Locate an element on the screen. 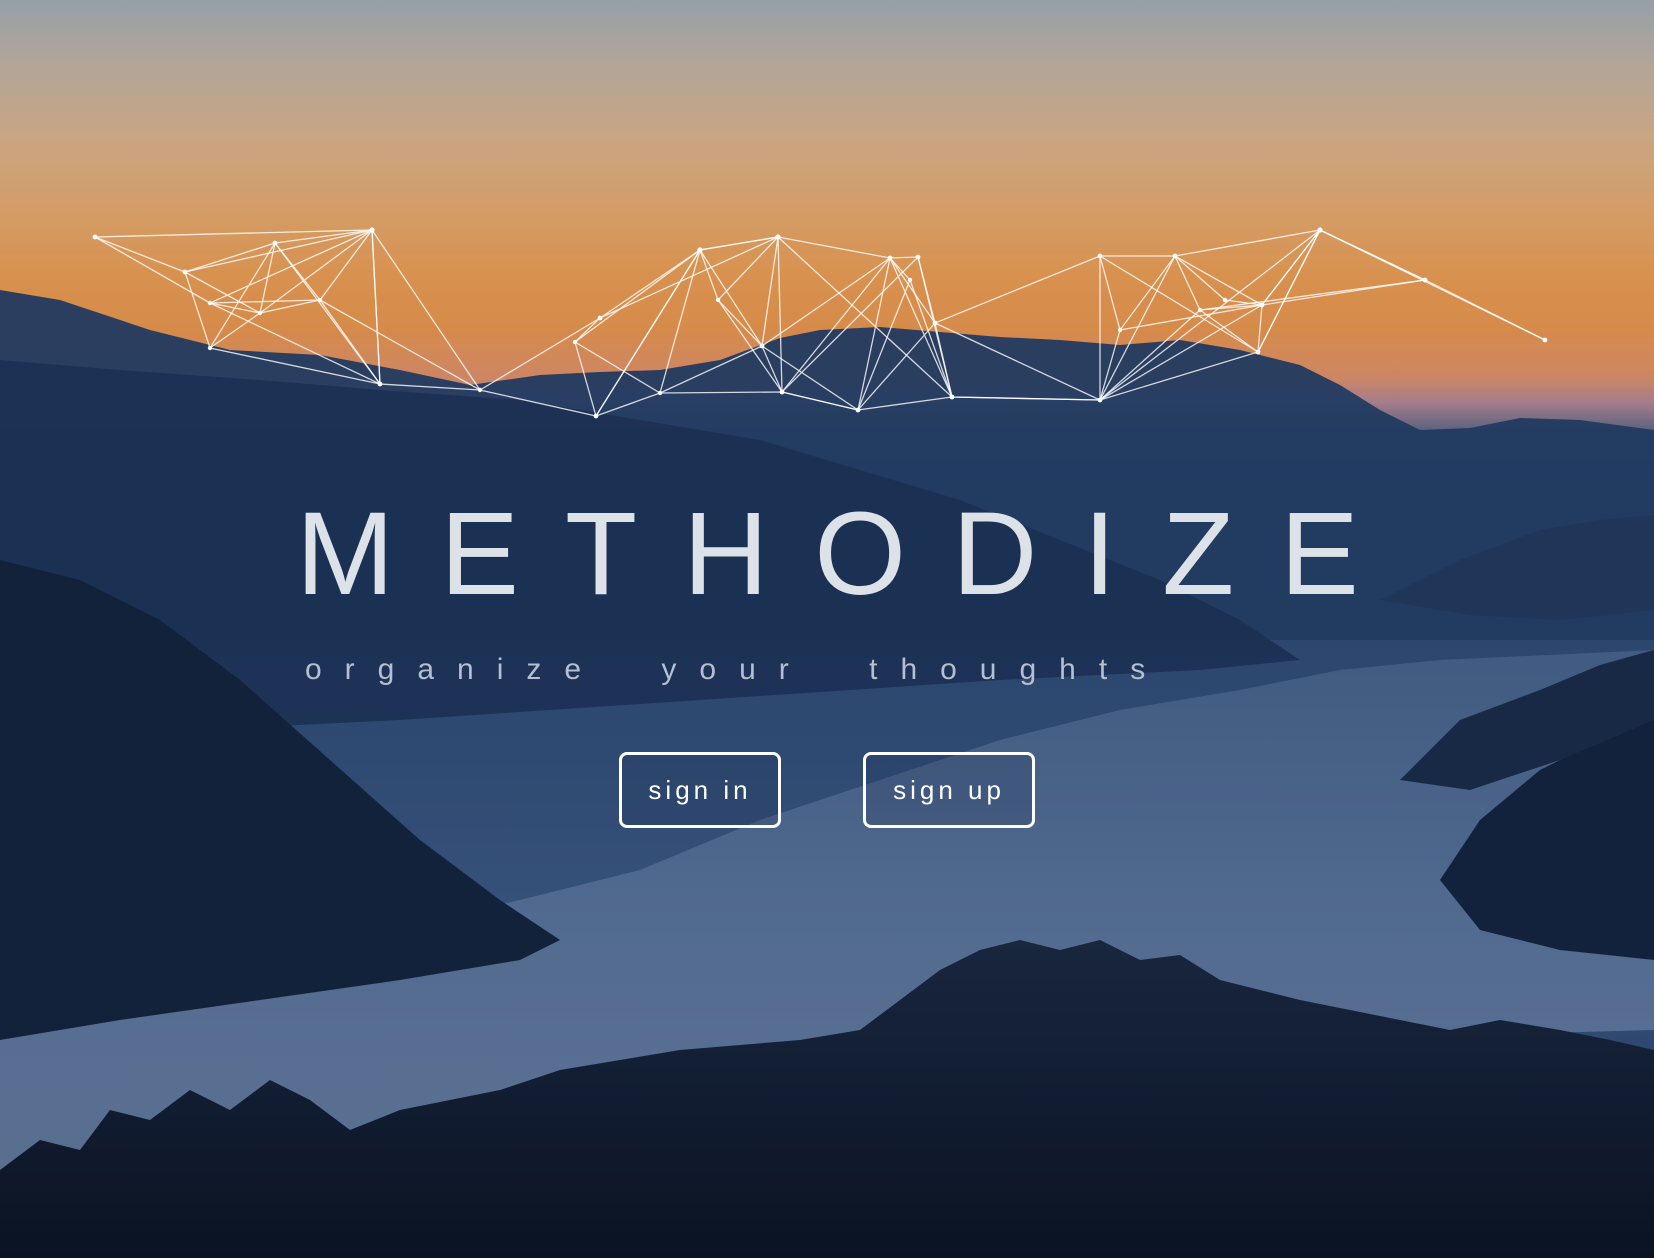 This screenshot has height=1258, width=1654. sign-in-button: sign in is located at coordinates (700, 790).